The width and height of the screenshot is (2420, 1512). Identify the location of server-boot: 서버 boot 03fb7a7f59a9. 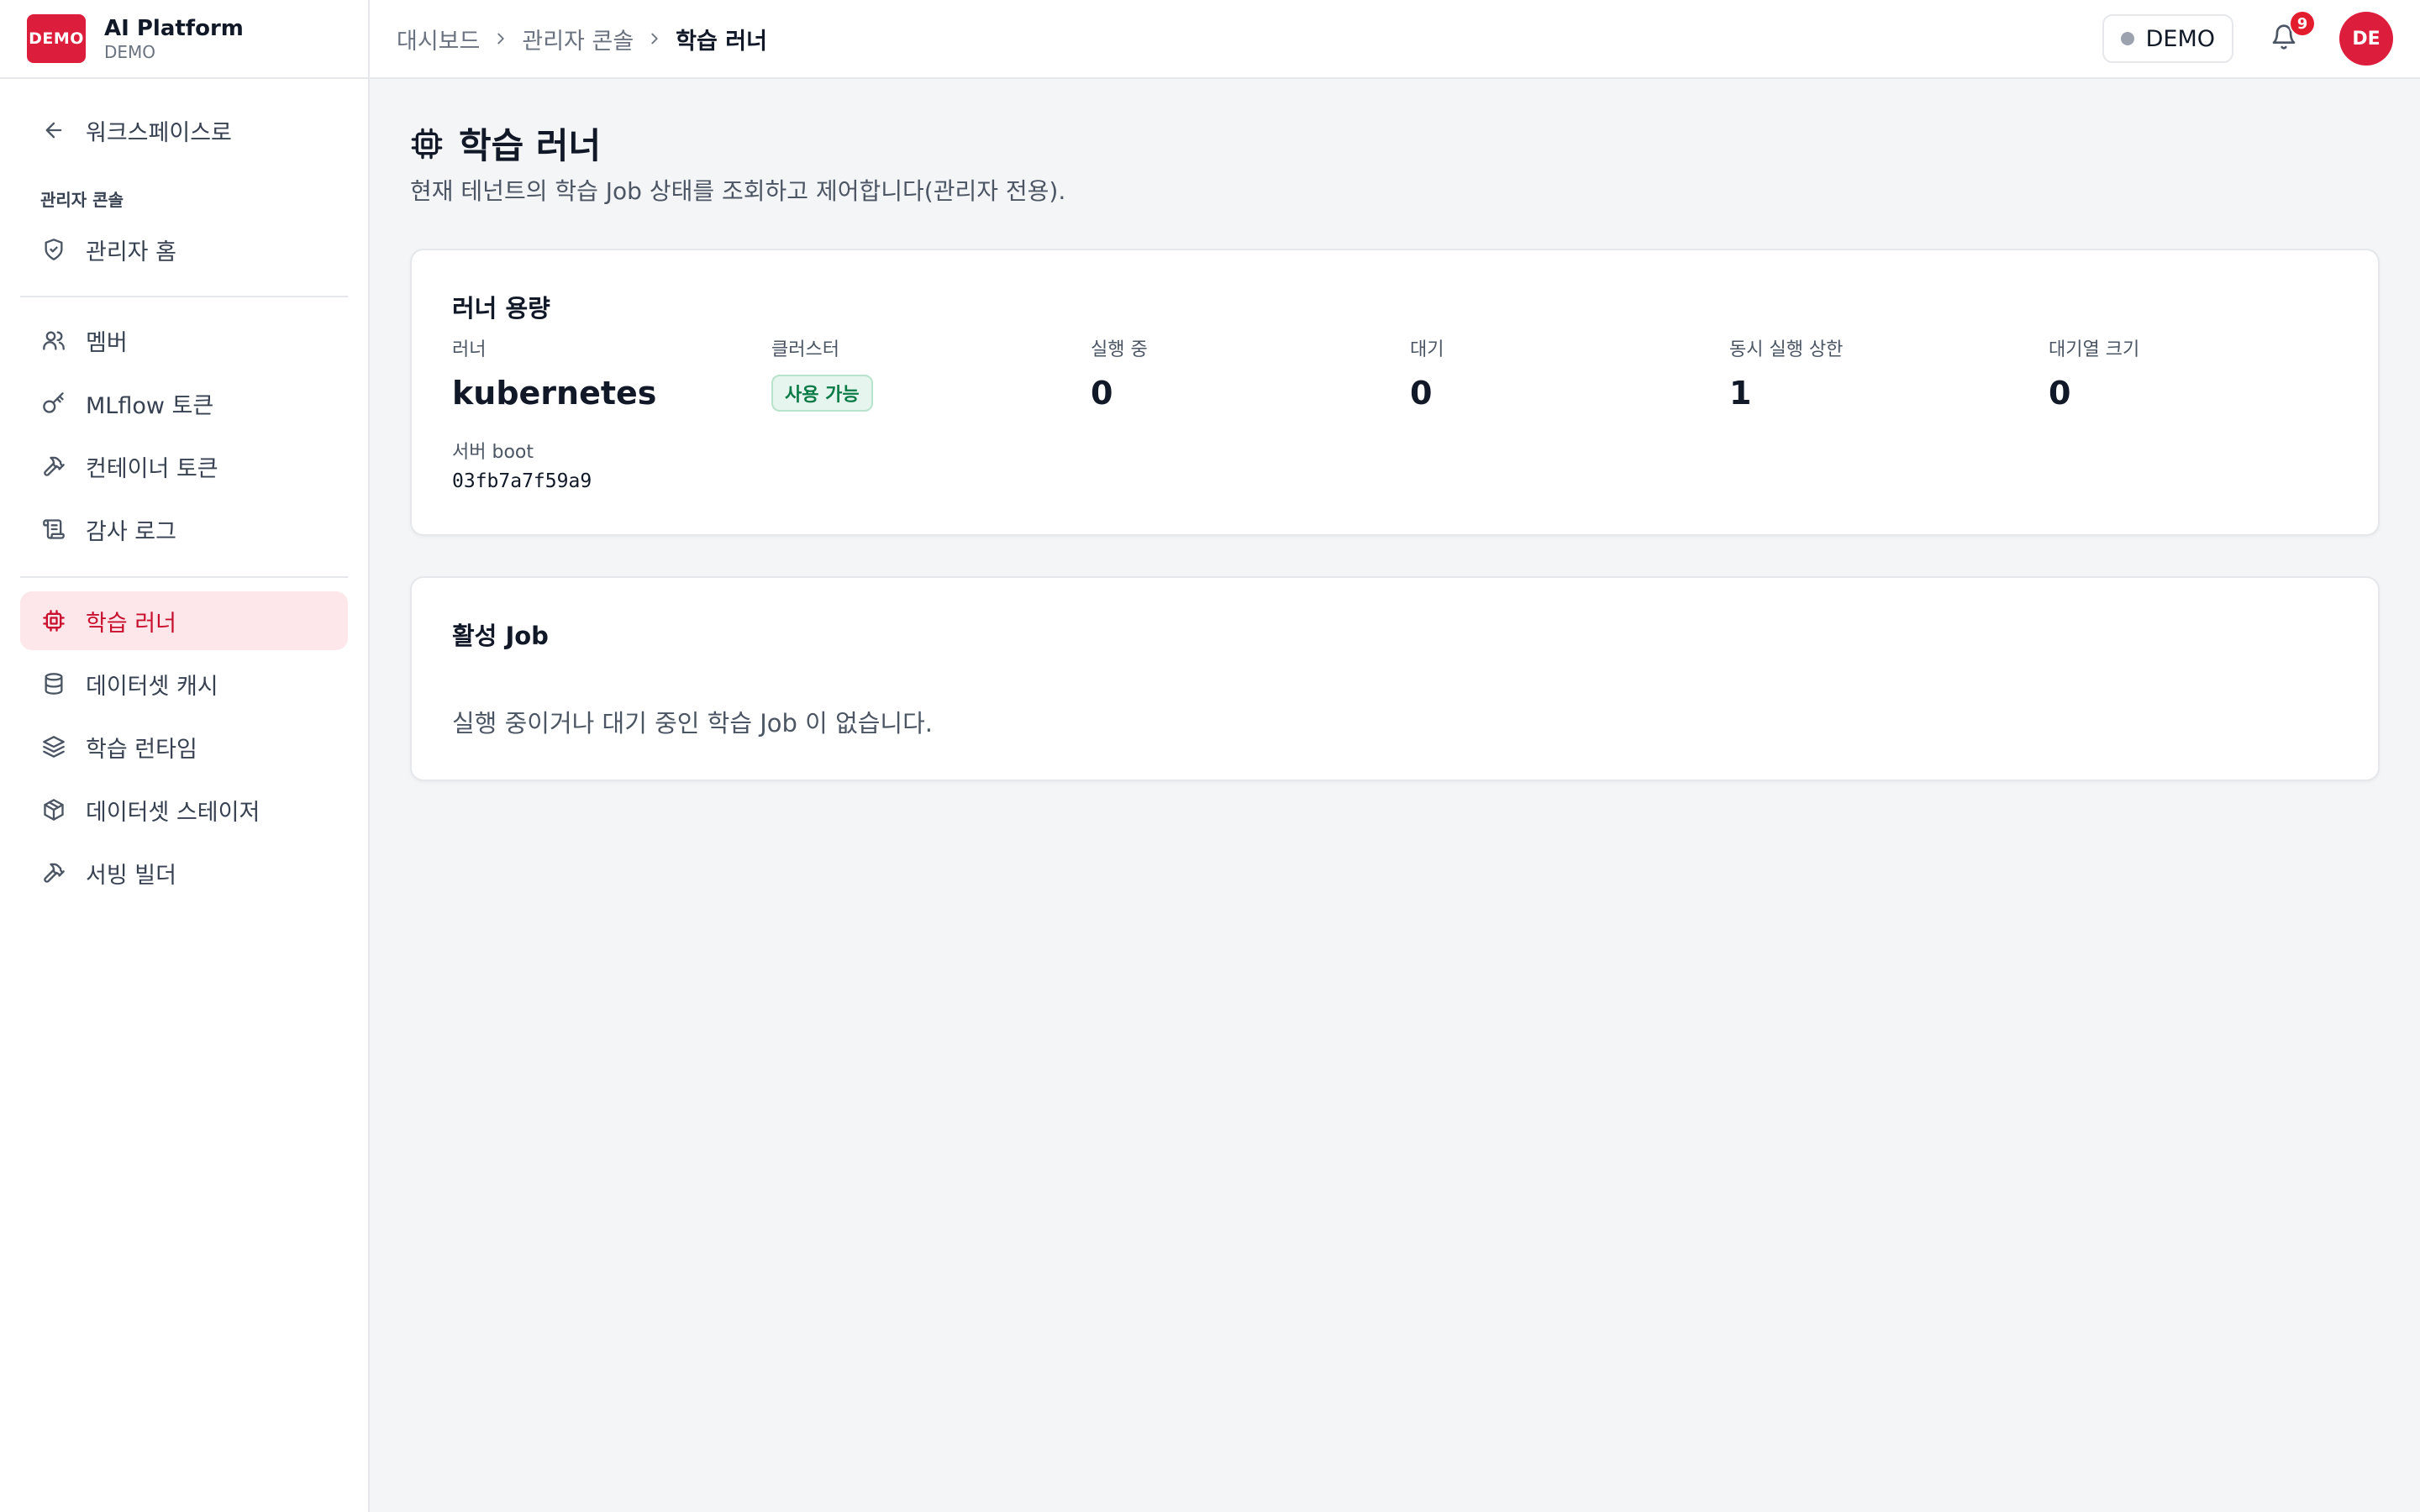
(522, 464).